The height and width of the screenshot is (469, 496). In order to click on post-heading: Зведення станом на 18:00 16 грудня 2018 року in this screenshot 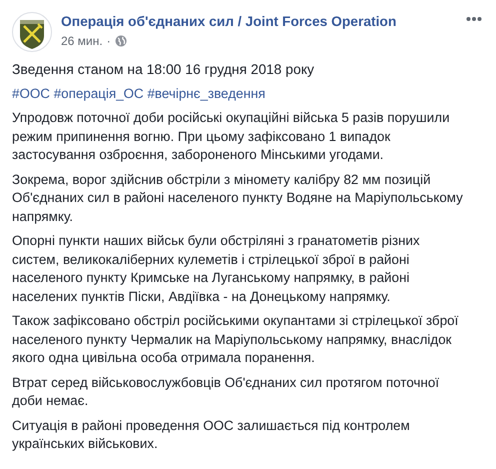, I will do `click(164, 69)`.